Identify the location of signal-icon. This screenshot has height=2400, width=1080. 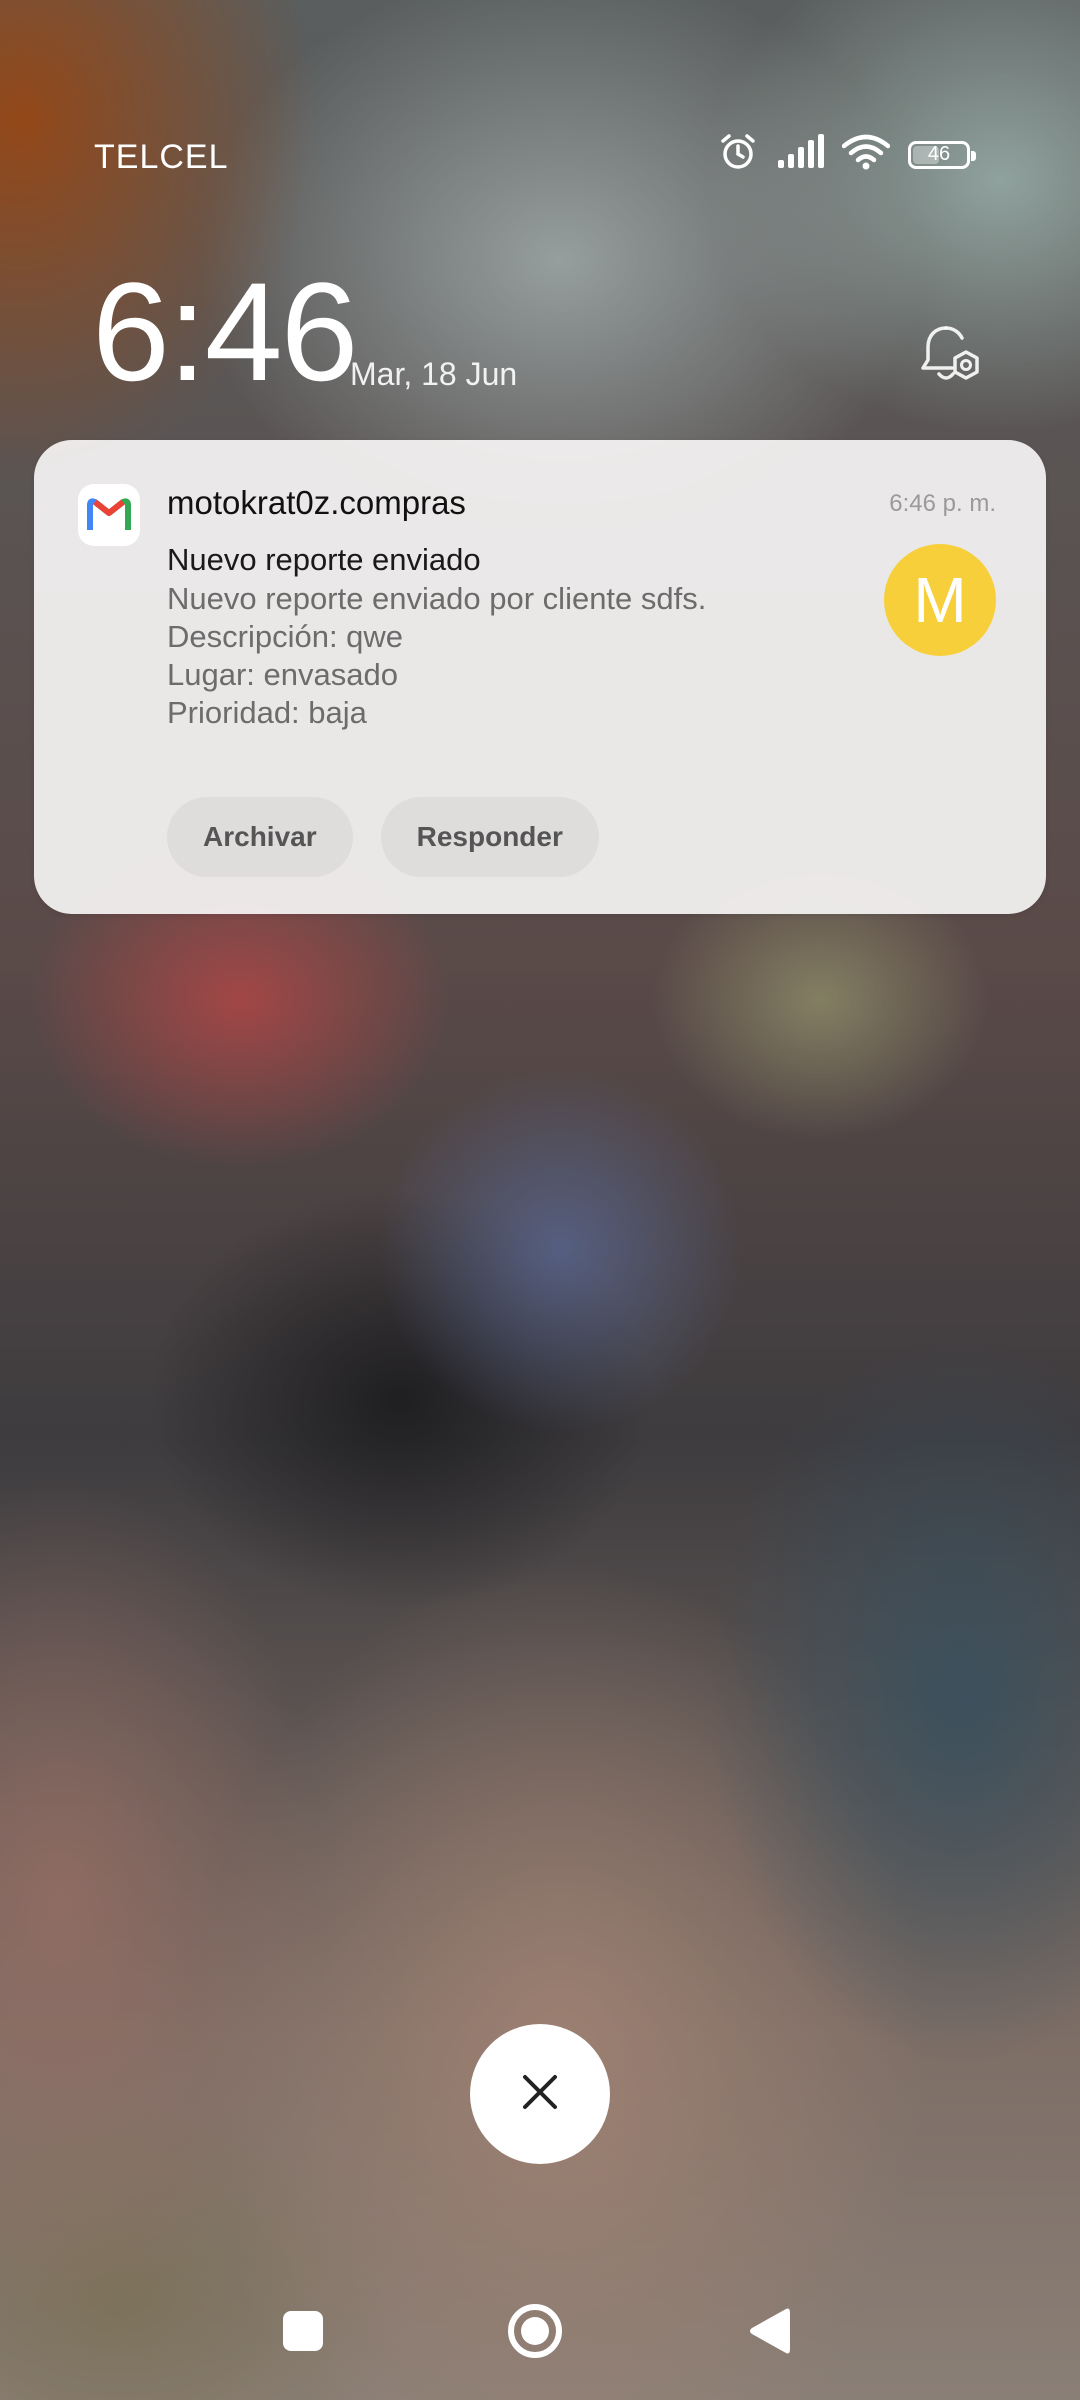
(800, 154).